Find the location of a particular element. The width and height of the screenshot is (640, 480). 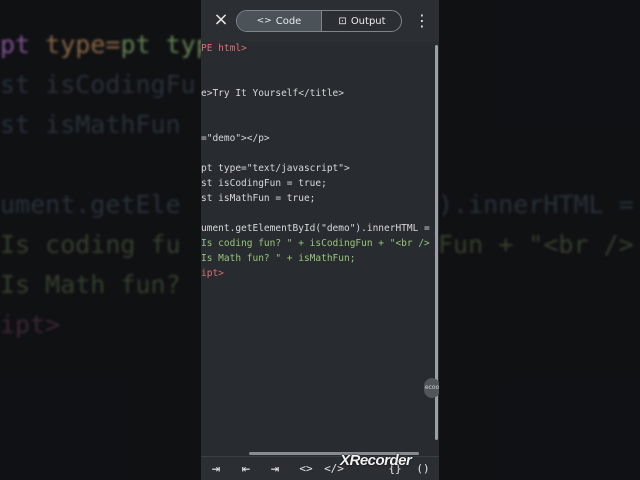

paren-key: () is located at coordinates (423, 469).